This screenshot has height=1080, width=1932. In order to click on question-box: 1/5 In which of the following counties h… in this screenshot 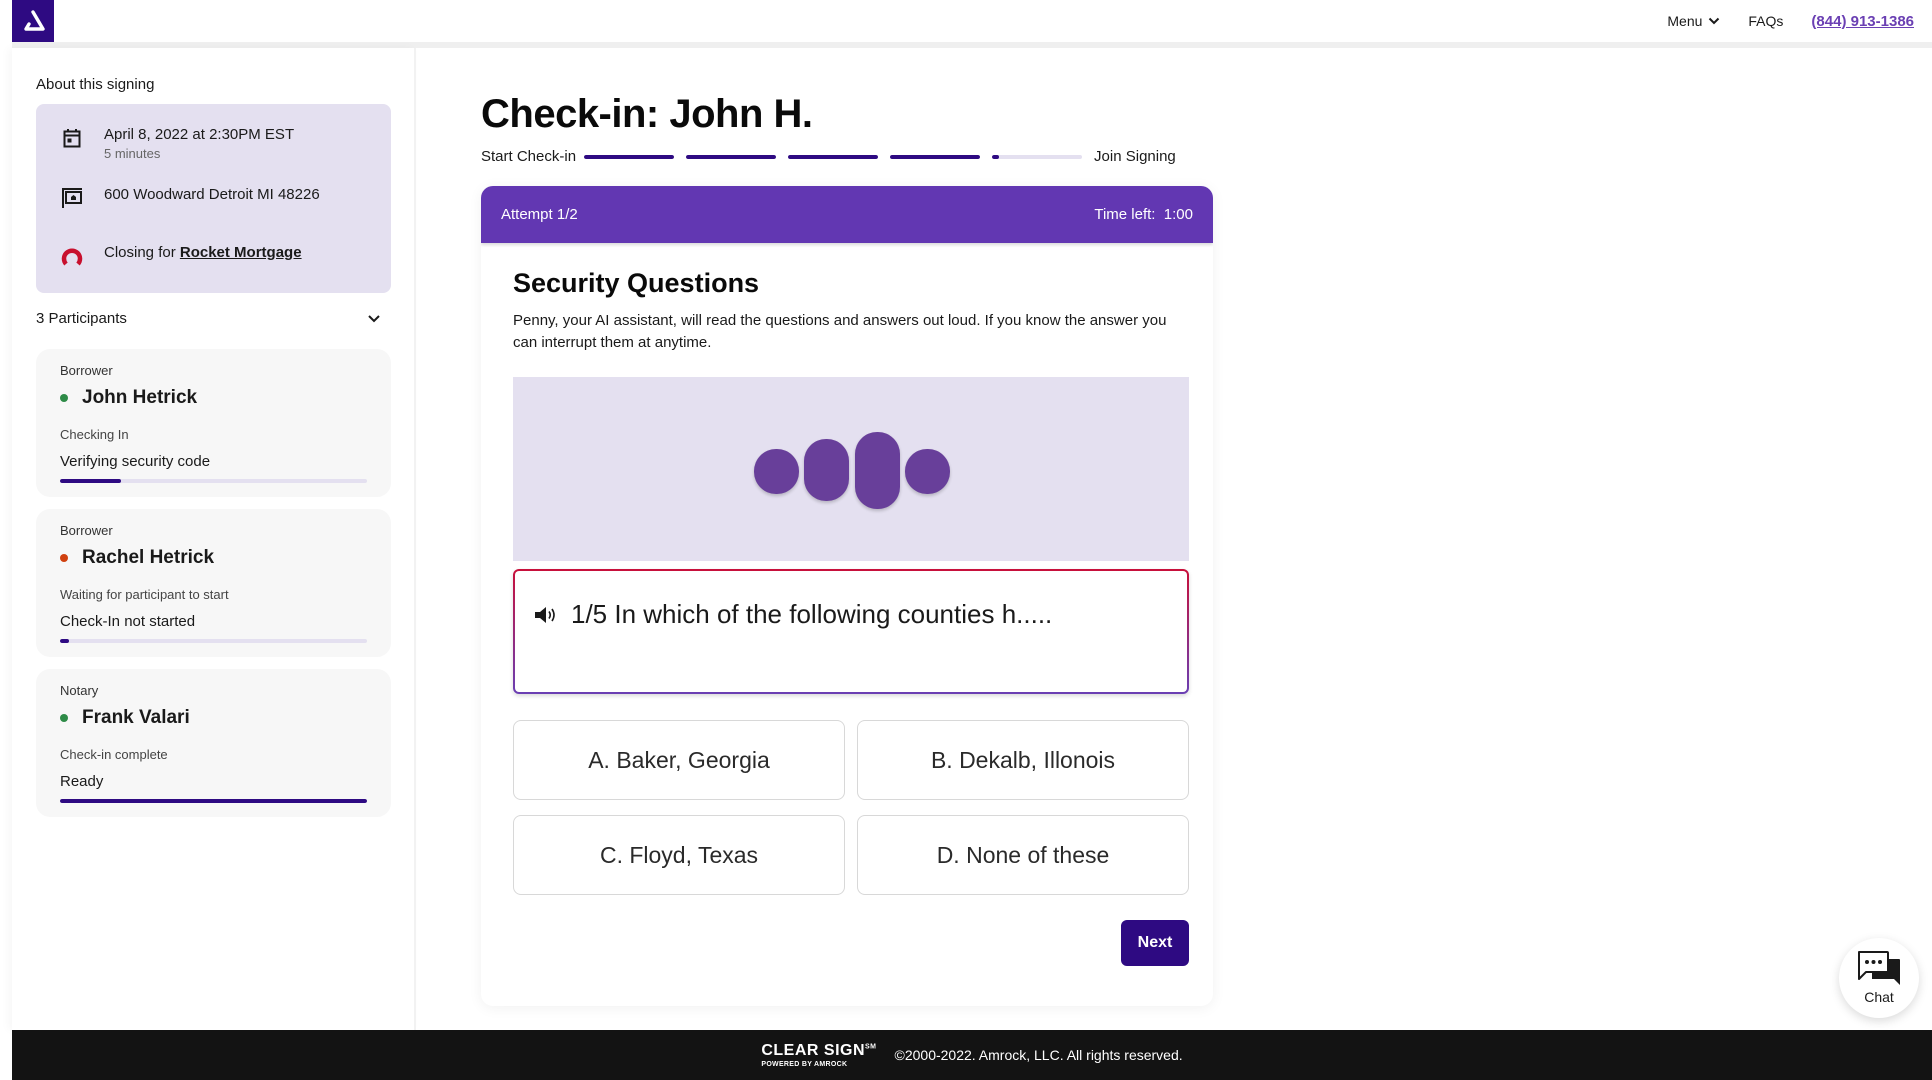, I will do `click(851, 631)`.